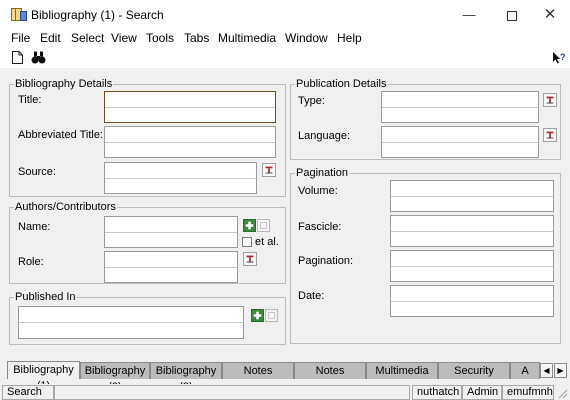 This screenshot has width=570, height=400. Describe the element at coordinates (322, 173) in the screenshot. I see `pagination-legend: Pagination` at that location.